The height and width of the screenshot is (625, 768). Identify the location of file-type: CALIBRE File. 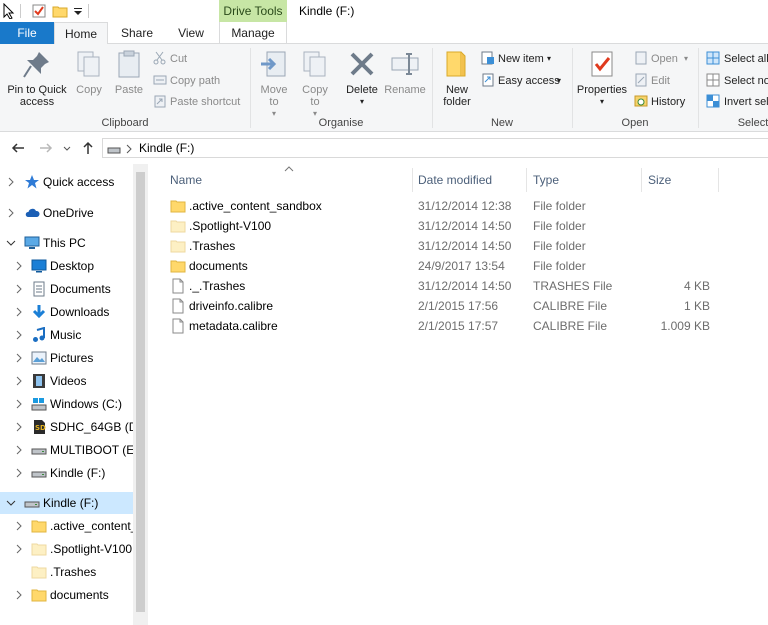
(570, 306).